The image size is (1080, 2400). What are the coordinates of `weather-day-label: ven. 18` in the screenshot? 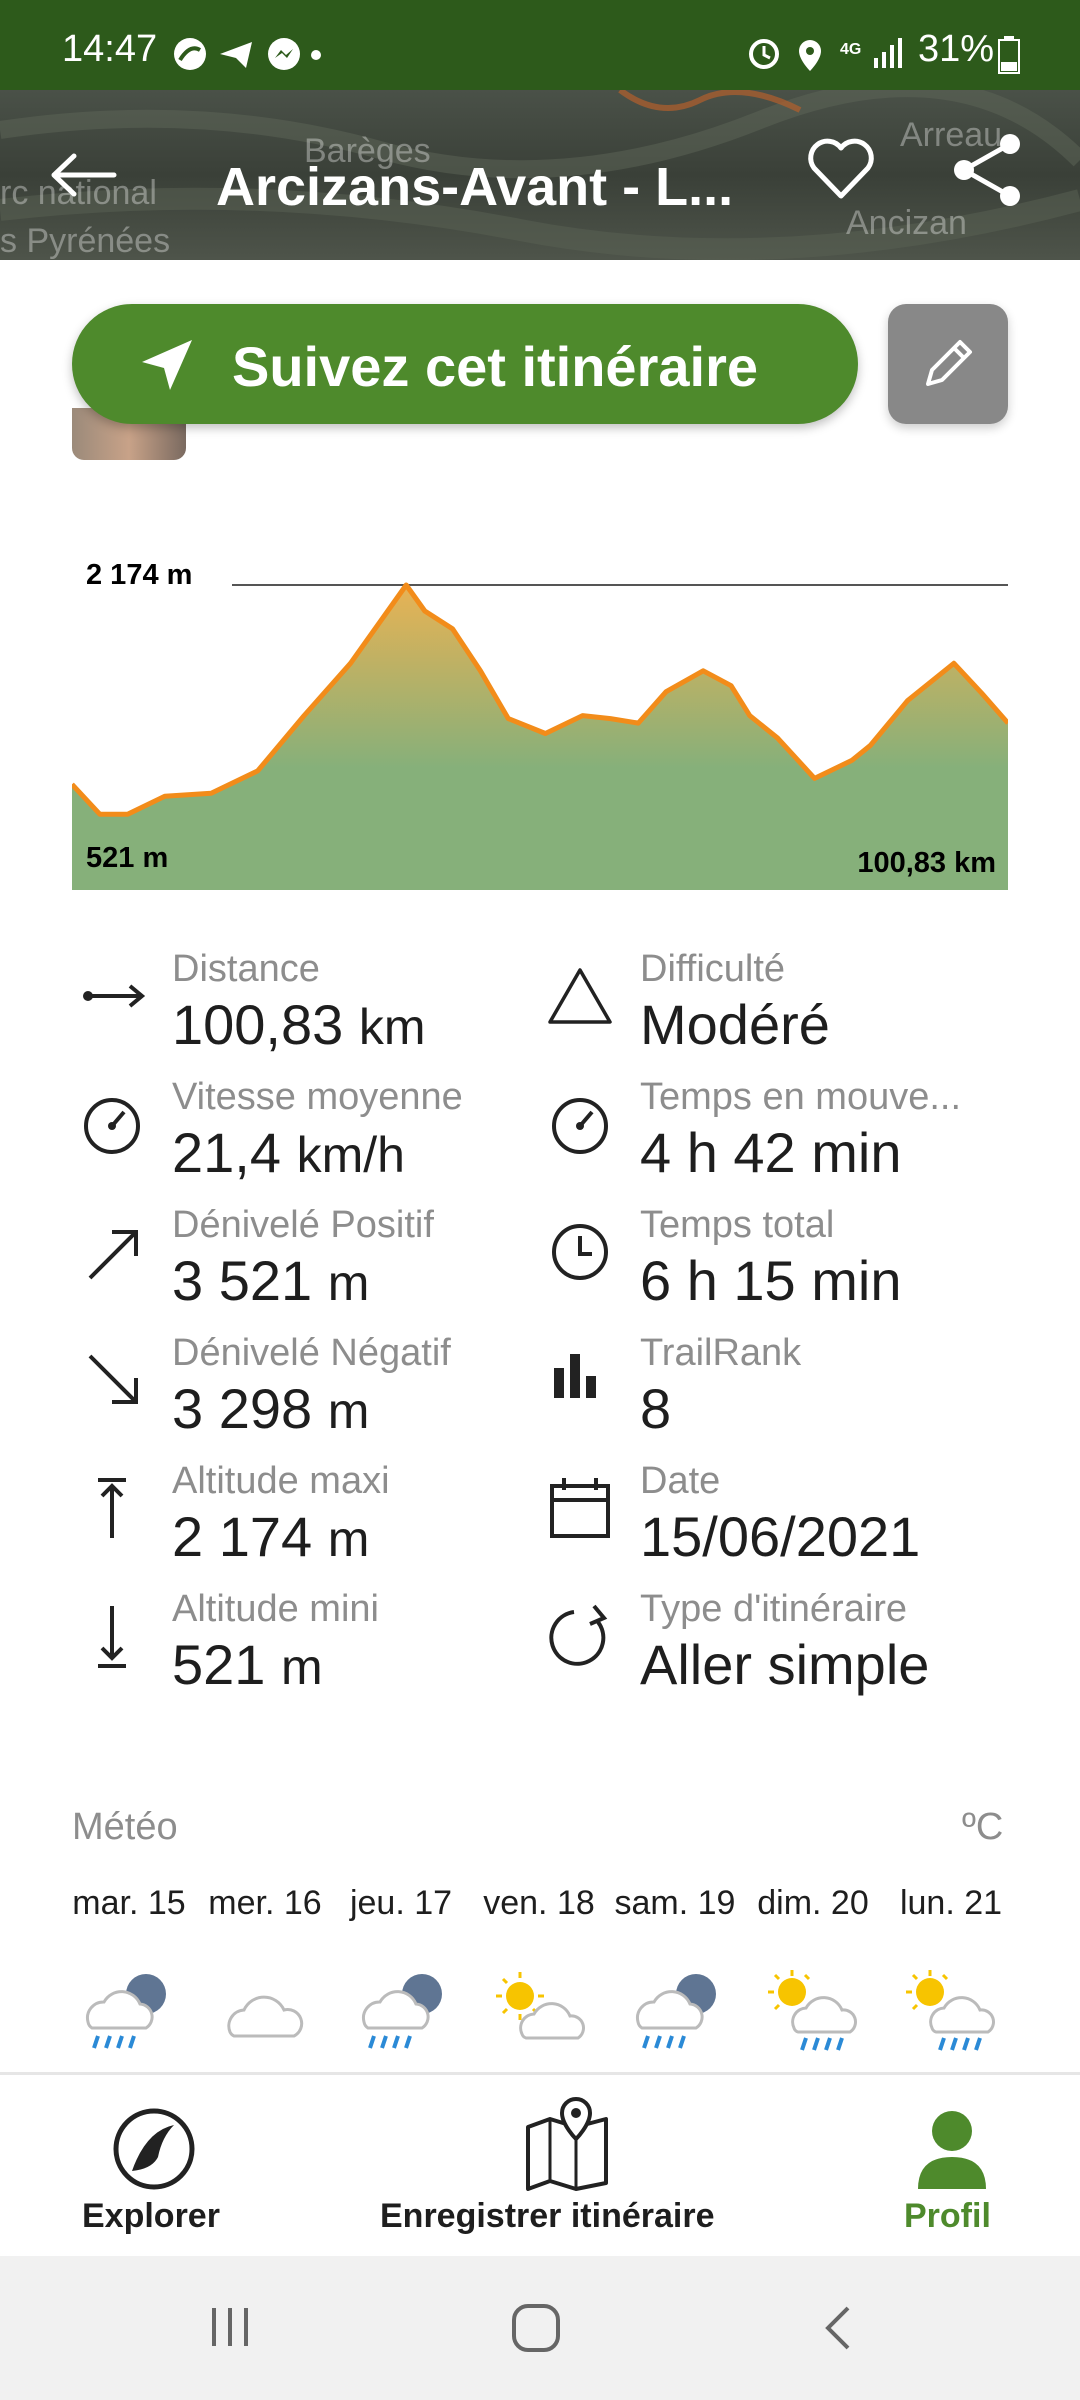 It's located at (539, 1903).